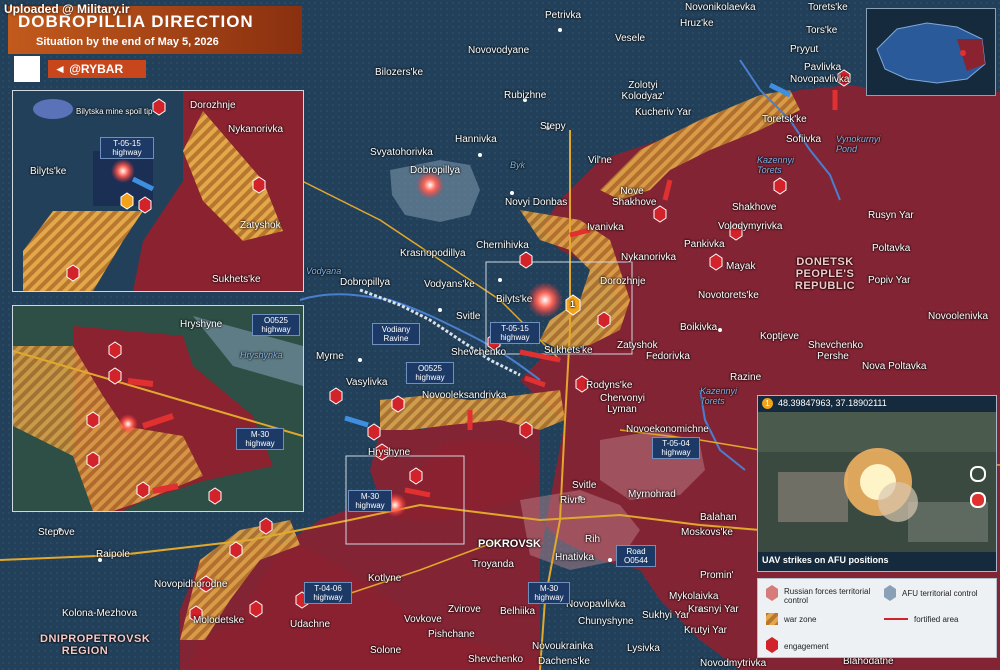 The image size is (1000, 670). I want to click on place-label: Popiv Yar, so click(889, 280).